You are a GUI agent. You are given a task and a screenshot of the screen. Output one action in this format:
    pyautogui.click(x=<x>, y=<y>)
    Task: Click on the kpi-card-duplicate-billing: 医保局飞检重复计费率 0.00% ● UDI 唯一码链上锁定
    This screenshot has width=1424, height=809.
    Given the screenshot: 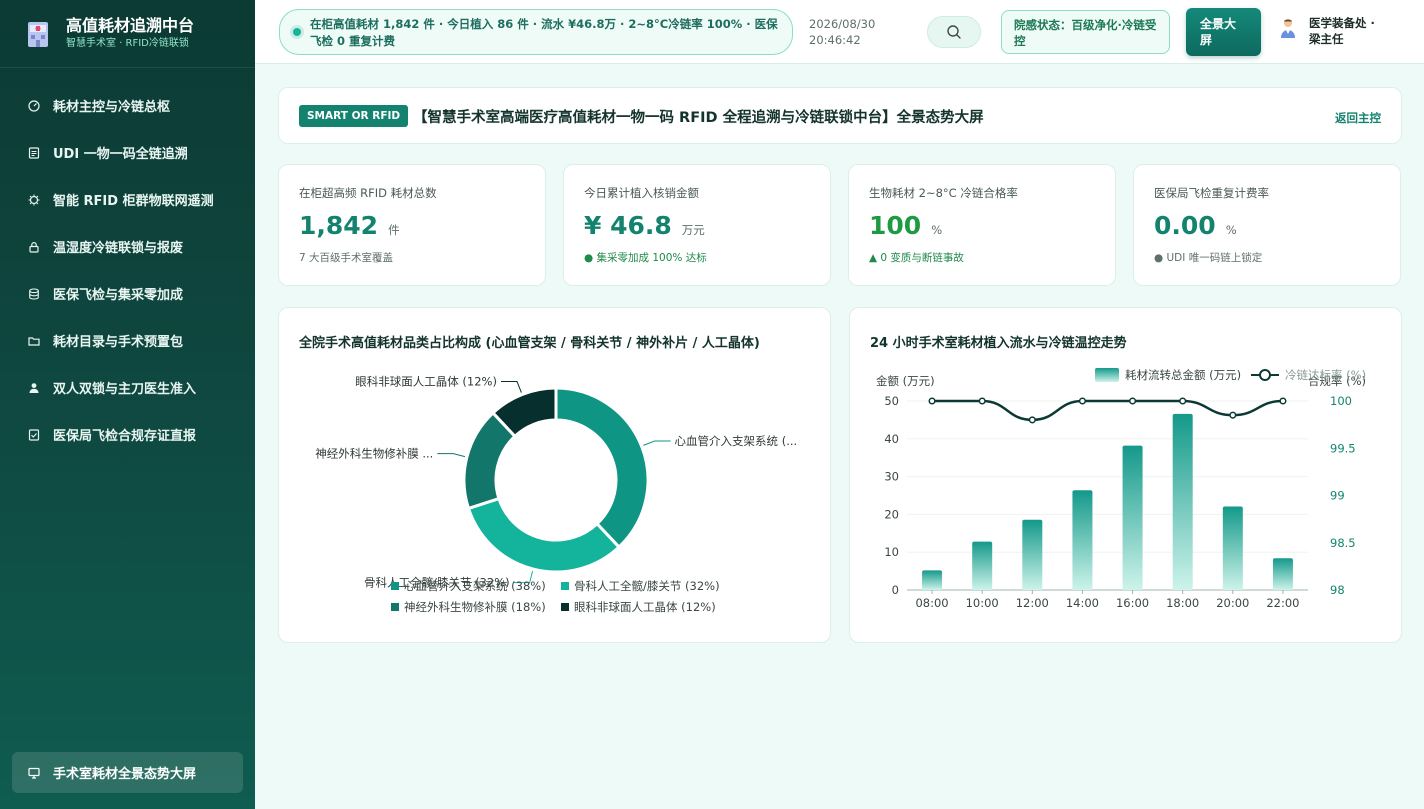 What is the action you would take?
    pyautogui.click(x=1267, y=225)
    